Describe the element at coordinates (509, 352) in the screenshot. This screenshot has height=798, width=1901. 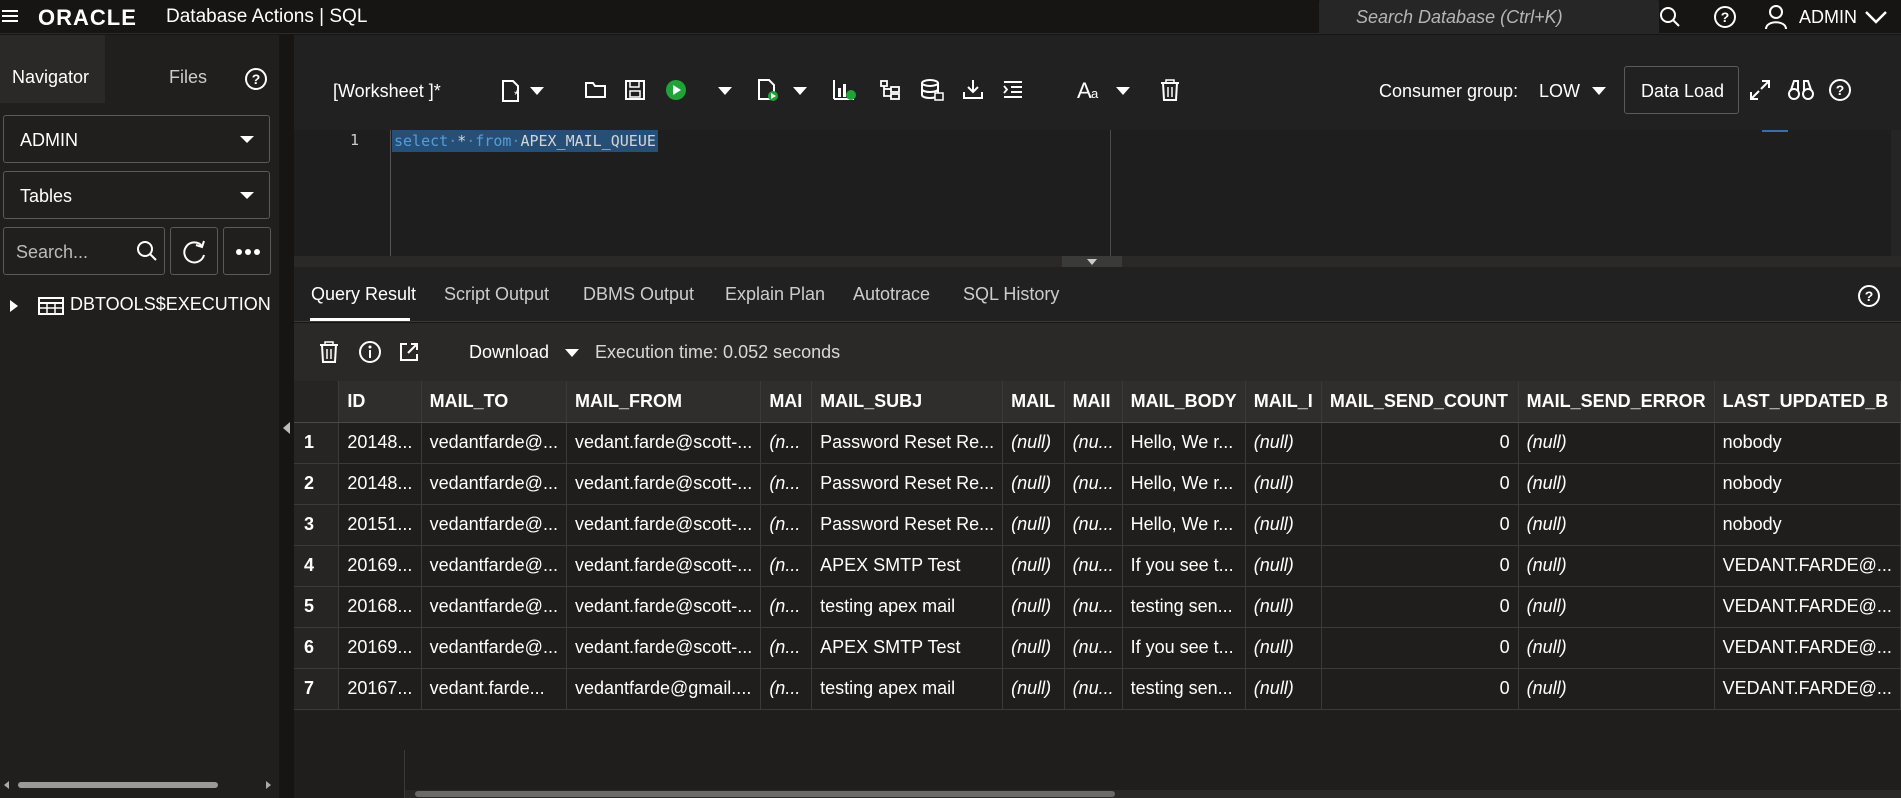
I see `download-button: Download` at that location.